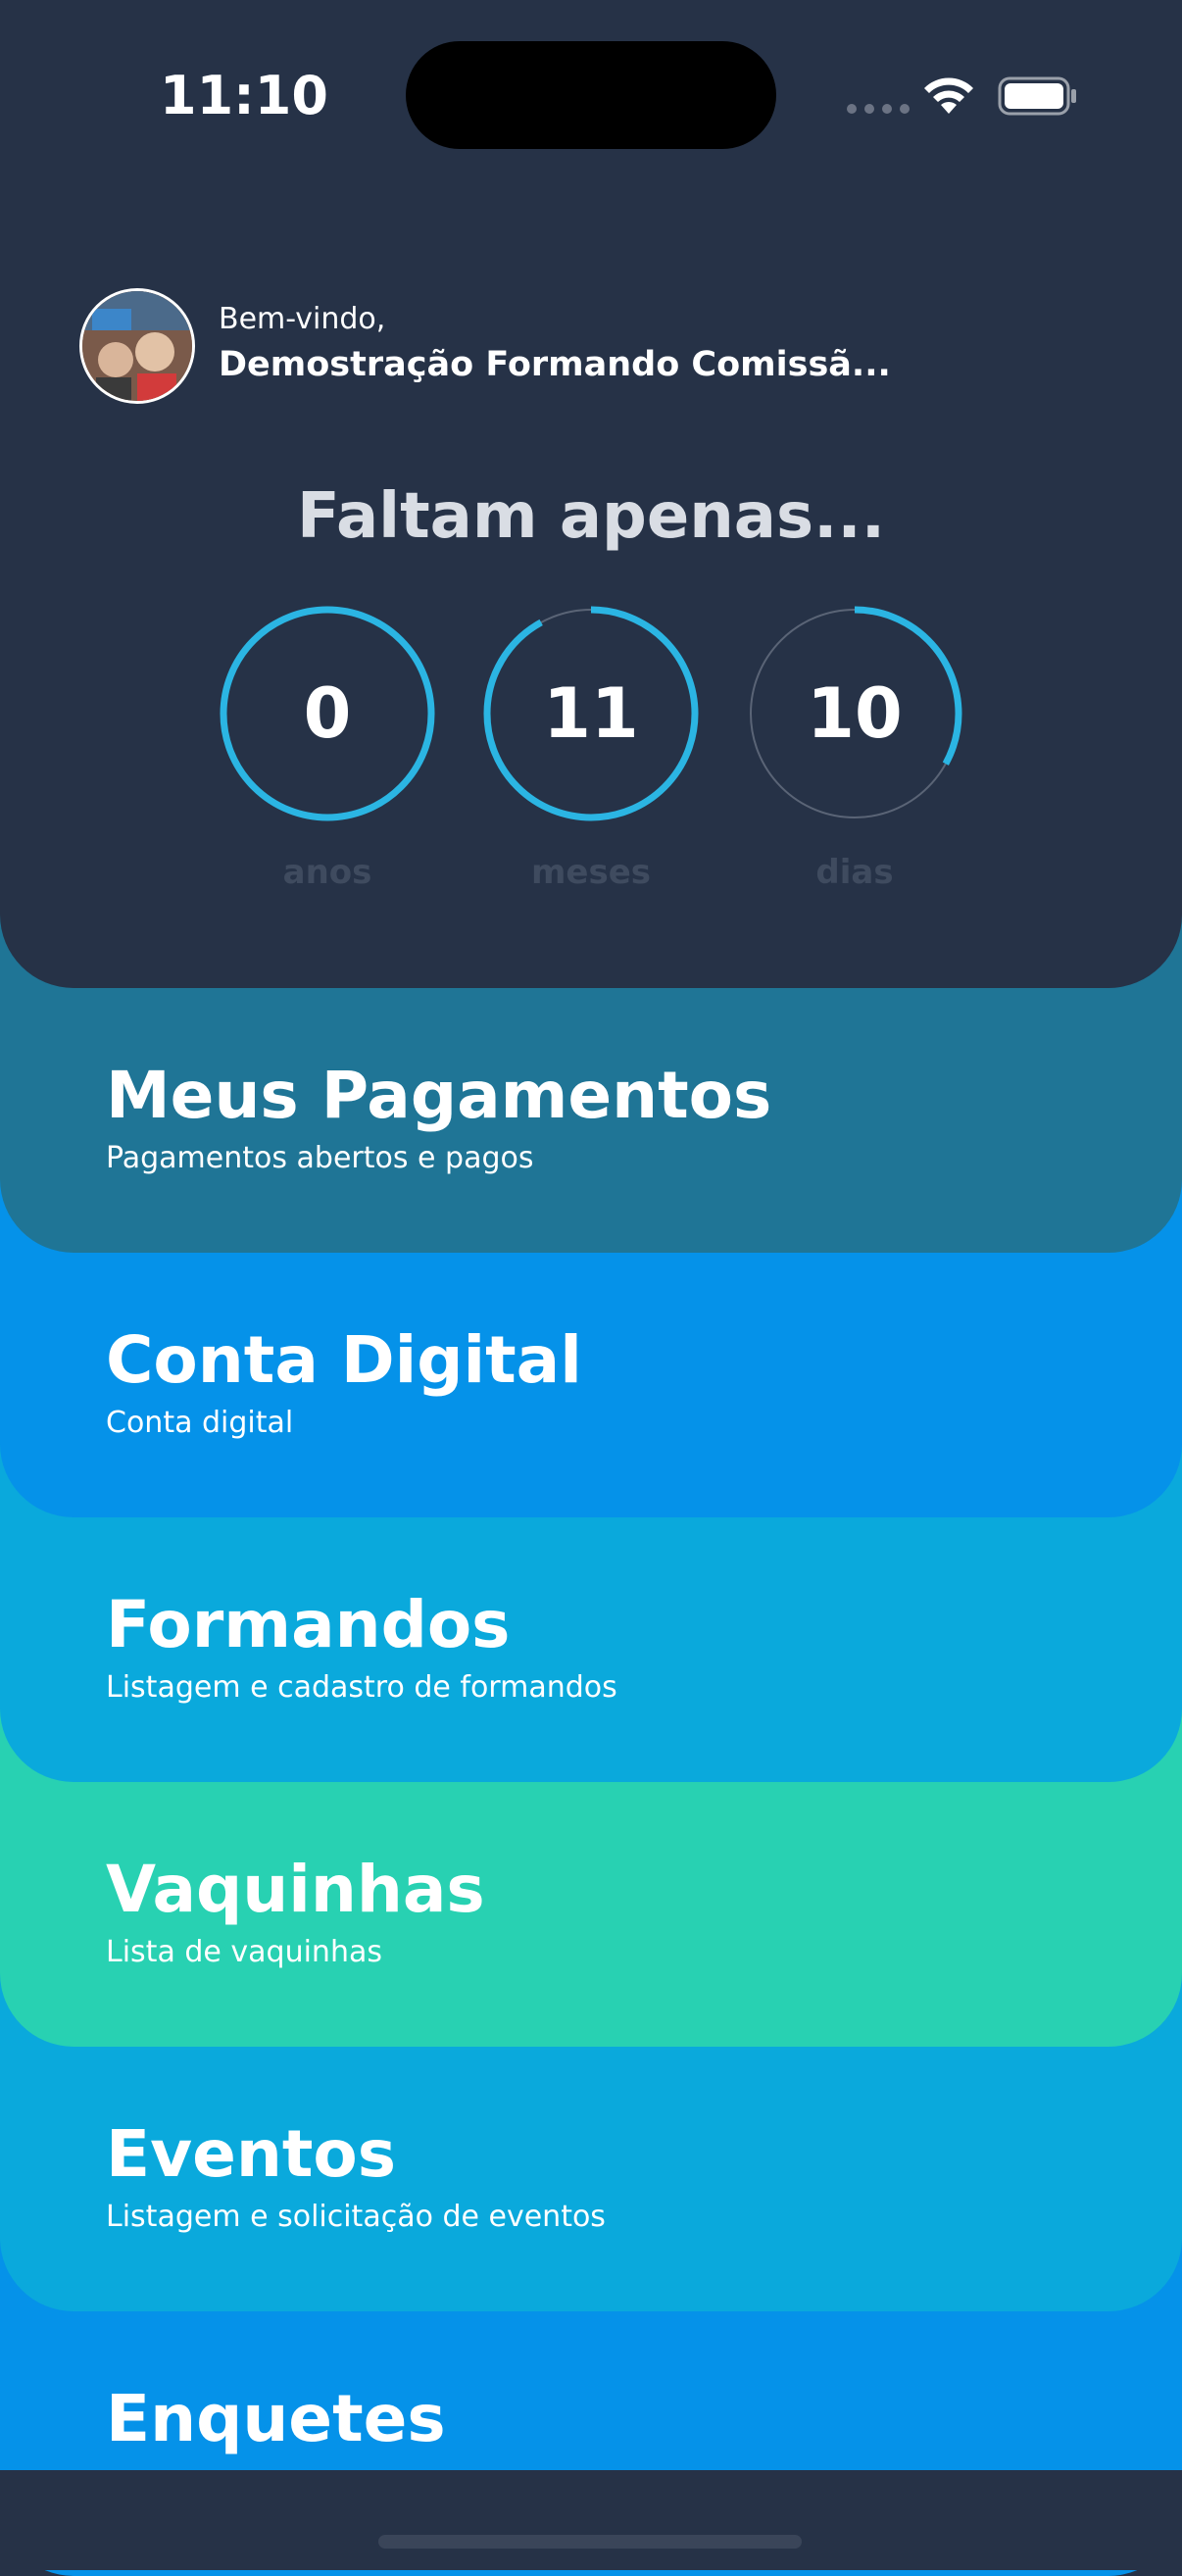  Describe the element at coordinates (276, 2418) in the screenshot. I see `card-title: Enquetes` at that location.